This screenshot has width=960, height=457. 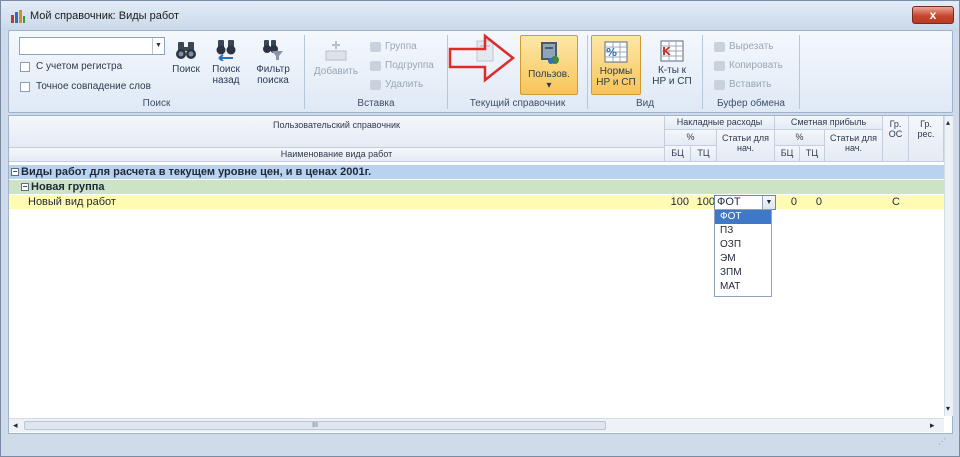 What do you see at coordinates (677, 202) in the screenshot?
I see `overhead-bc-cell: 100` at bounding box center [677, 202].